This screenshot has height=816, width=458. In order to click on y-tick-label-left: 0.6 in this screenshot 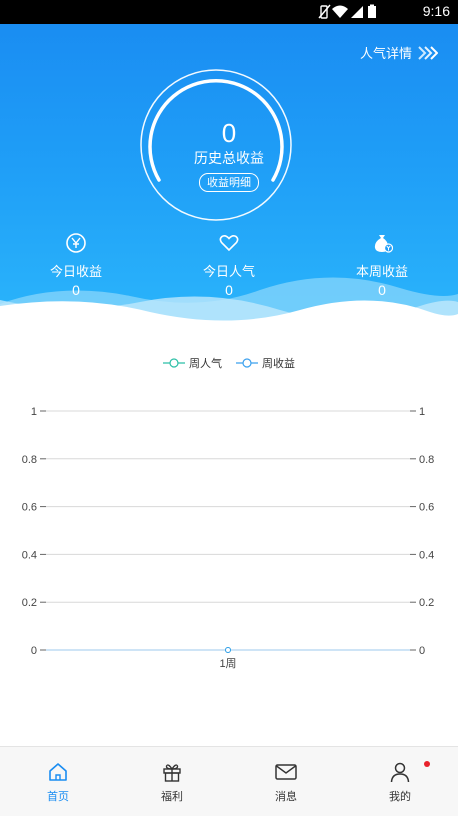, I will do `click(29, 508)`.